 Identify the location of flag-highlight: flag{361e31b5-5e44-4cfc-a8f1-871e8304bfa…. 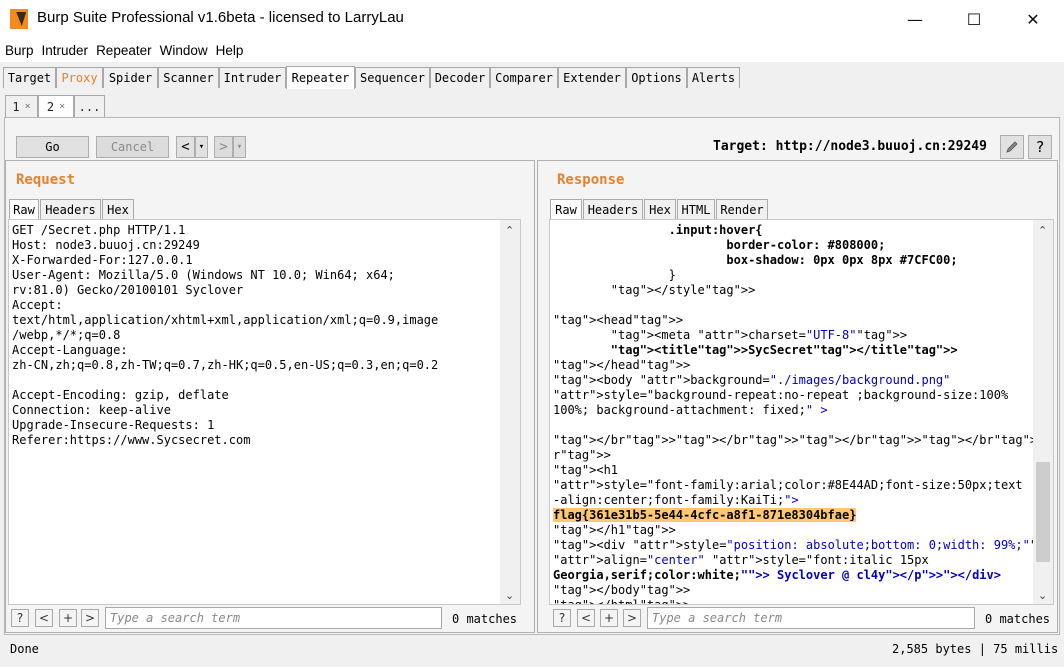
(705, 515).